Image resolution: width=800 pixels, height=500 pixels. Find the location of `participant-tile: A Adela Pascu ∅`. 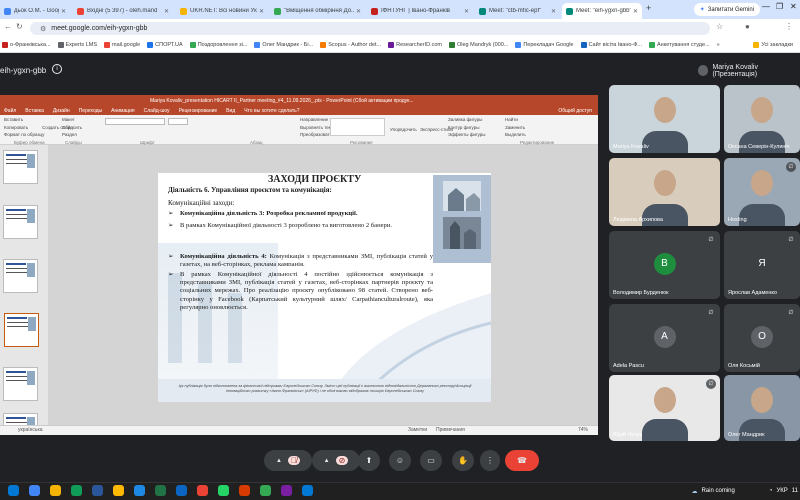

participant-tile: A Adela Pascu ∅ is located at coordinates (664, 338).